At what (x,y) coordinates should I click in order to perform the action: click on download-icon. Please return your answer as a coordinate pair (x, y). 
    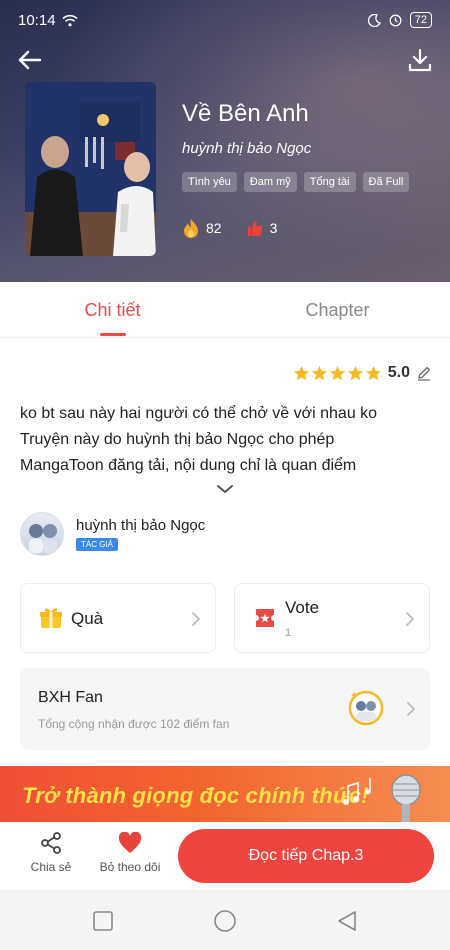
    Looking at the image, I should click on (420, 60).